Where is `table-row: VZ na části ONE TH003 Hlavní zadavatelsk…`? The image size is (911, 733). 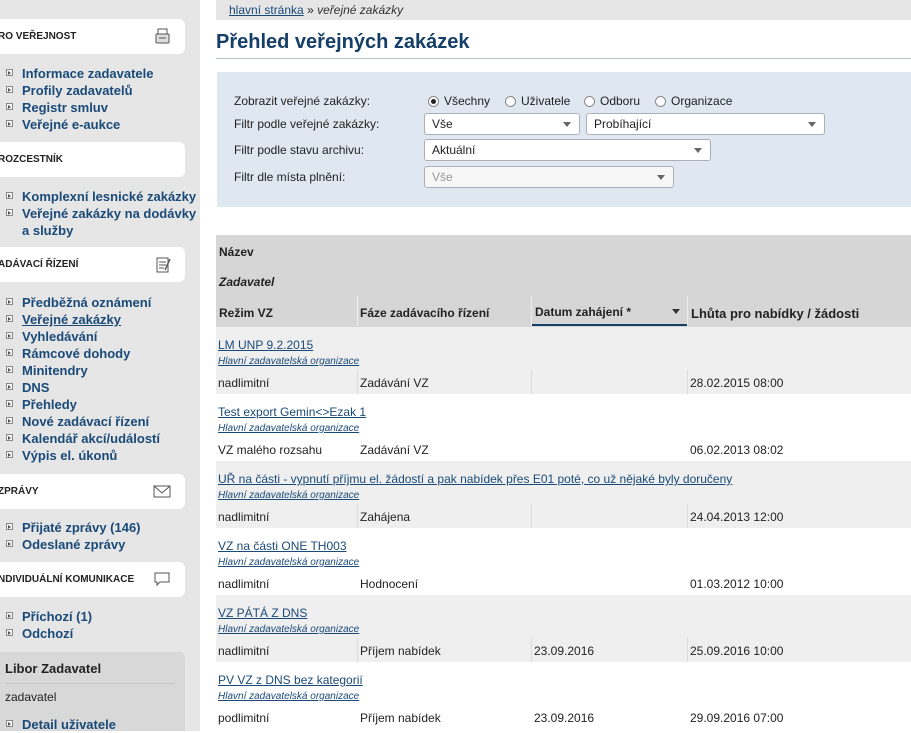
table-row: VZ na části ONE TH003 Hlavní zadavatelsk… is located at coordinates (563, 561).